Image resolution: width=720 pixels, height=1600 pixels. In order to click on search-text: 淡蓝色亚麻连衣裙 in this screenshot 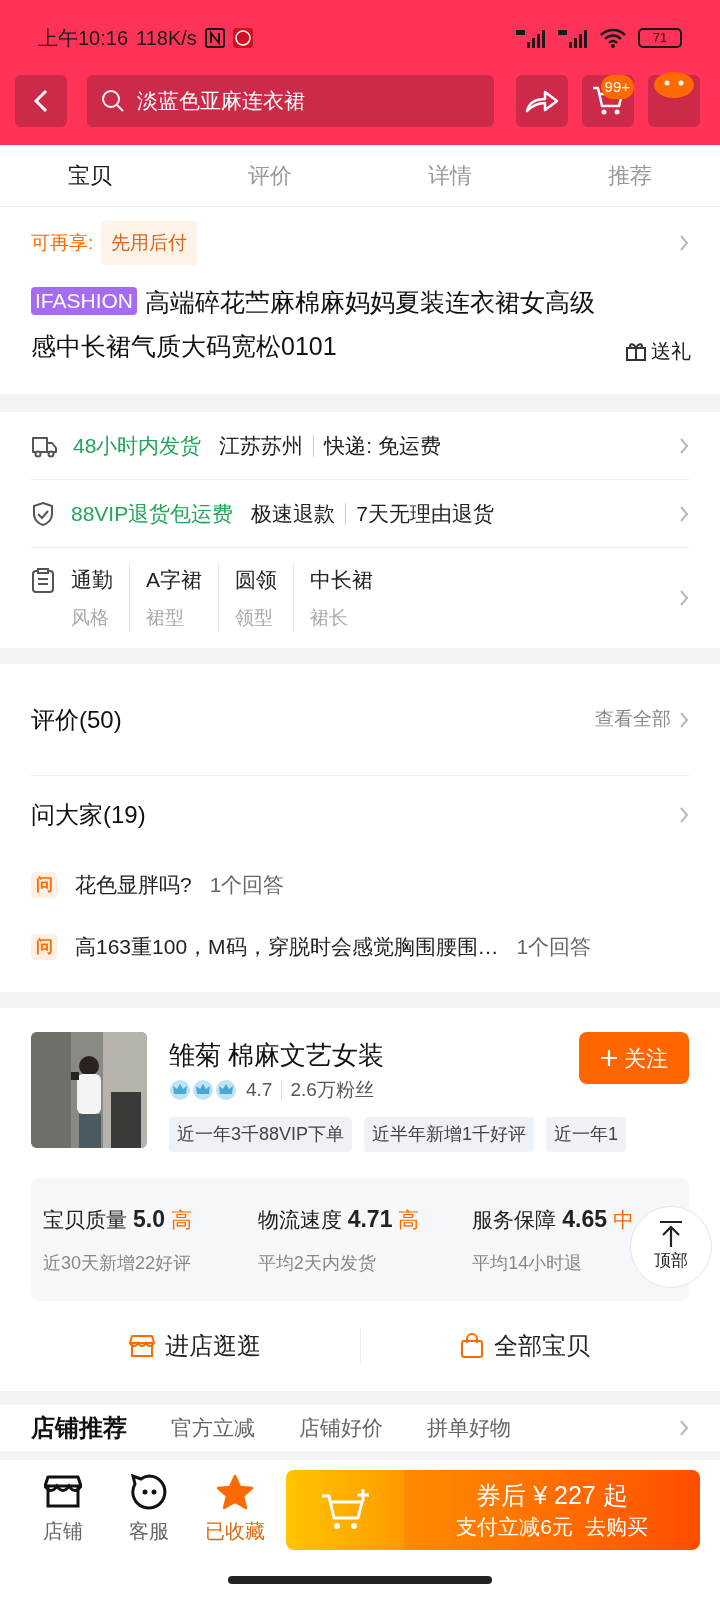, I will do `click(221, 101)`.